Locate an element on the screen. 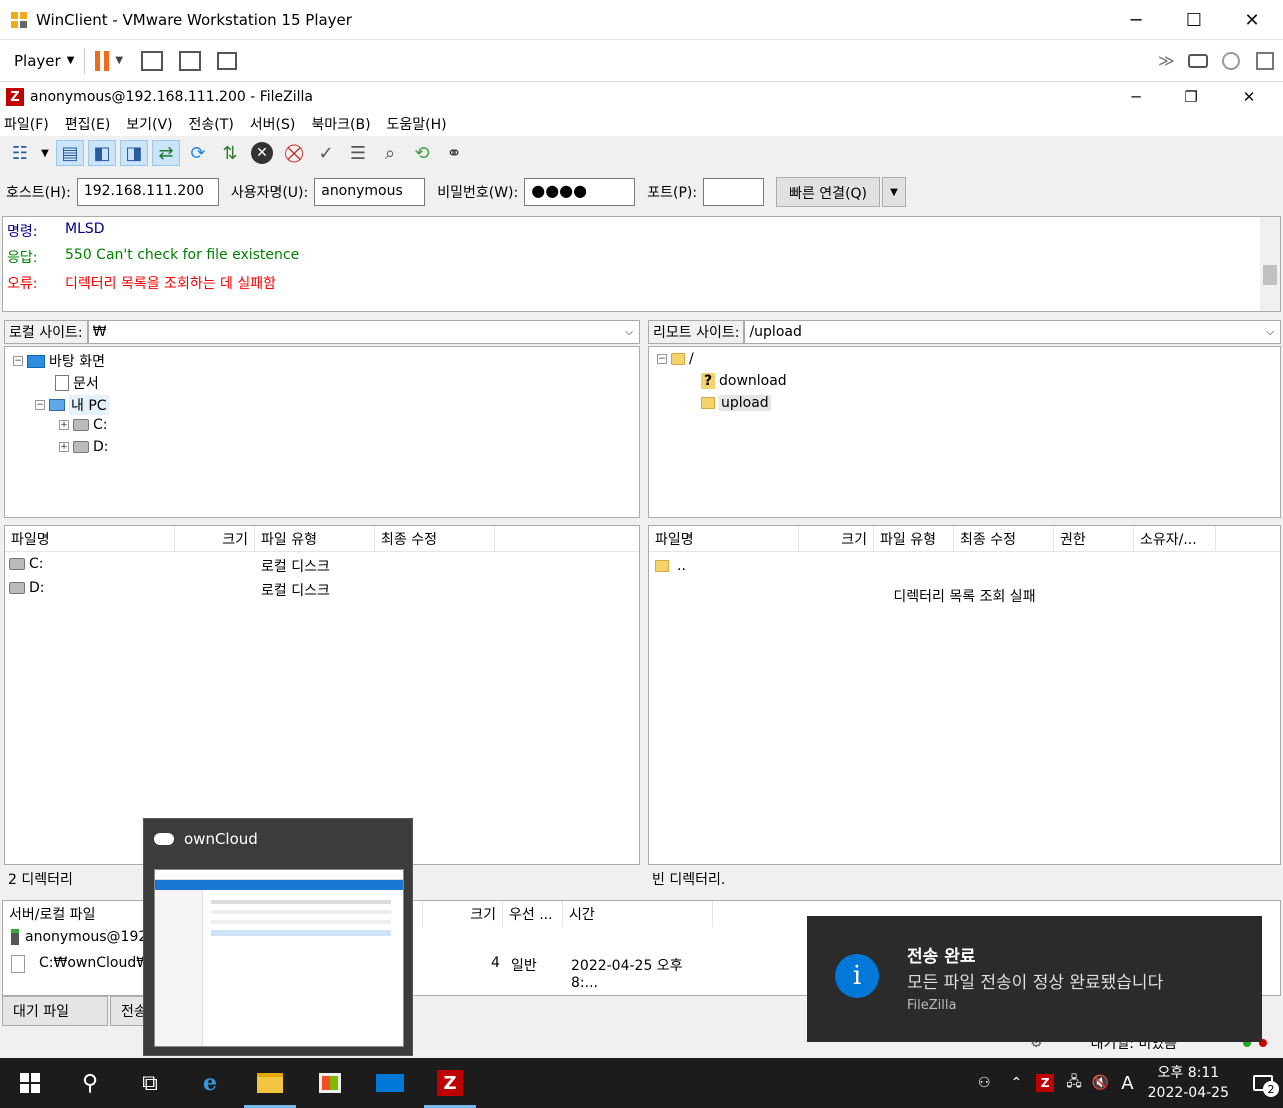  edge-icon: e is located at coordinates (210, 1083).